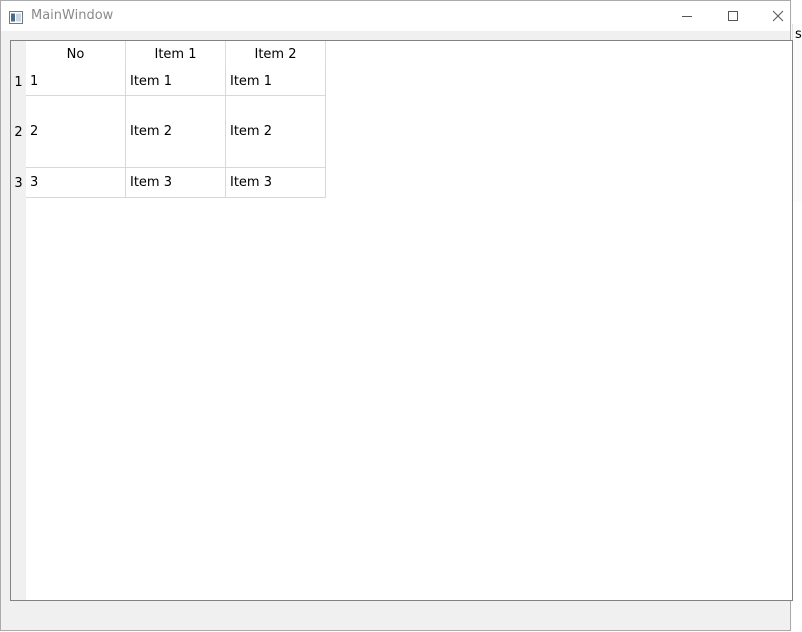  Describe the element at coordinates (276, 54) in the screenshot. I see `column-header-item-2: Item 2` at that location.